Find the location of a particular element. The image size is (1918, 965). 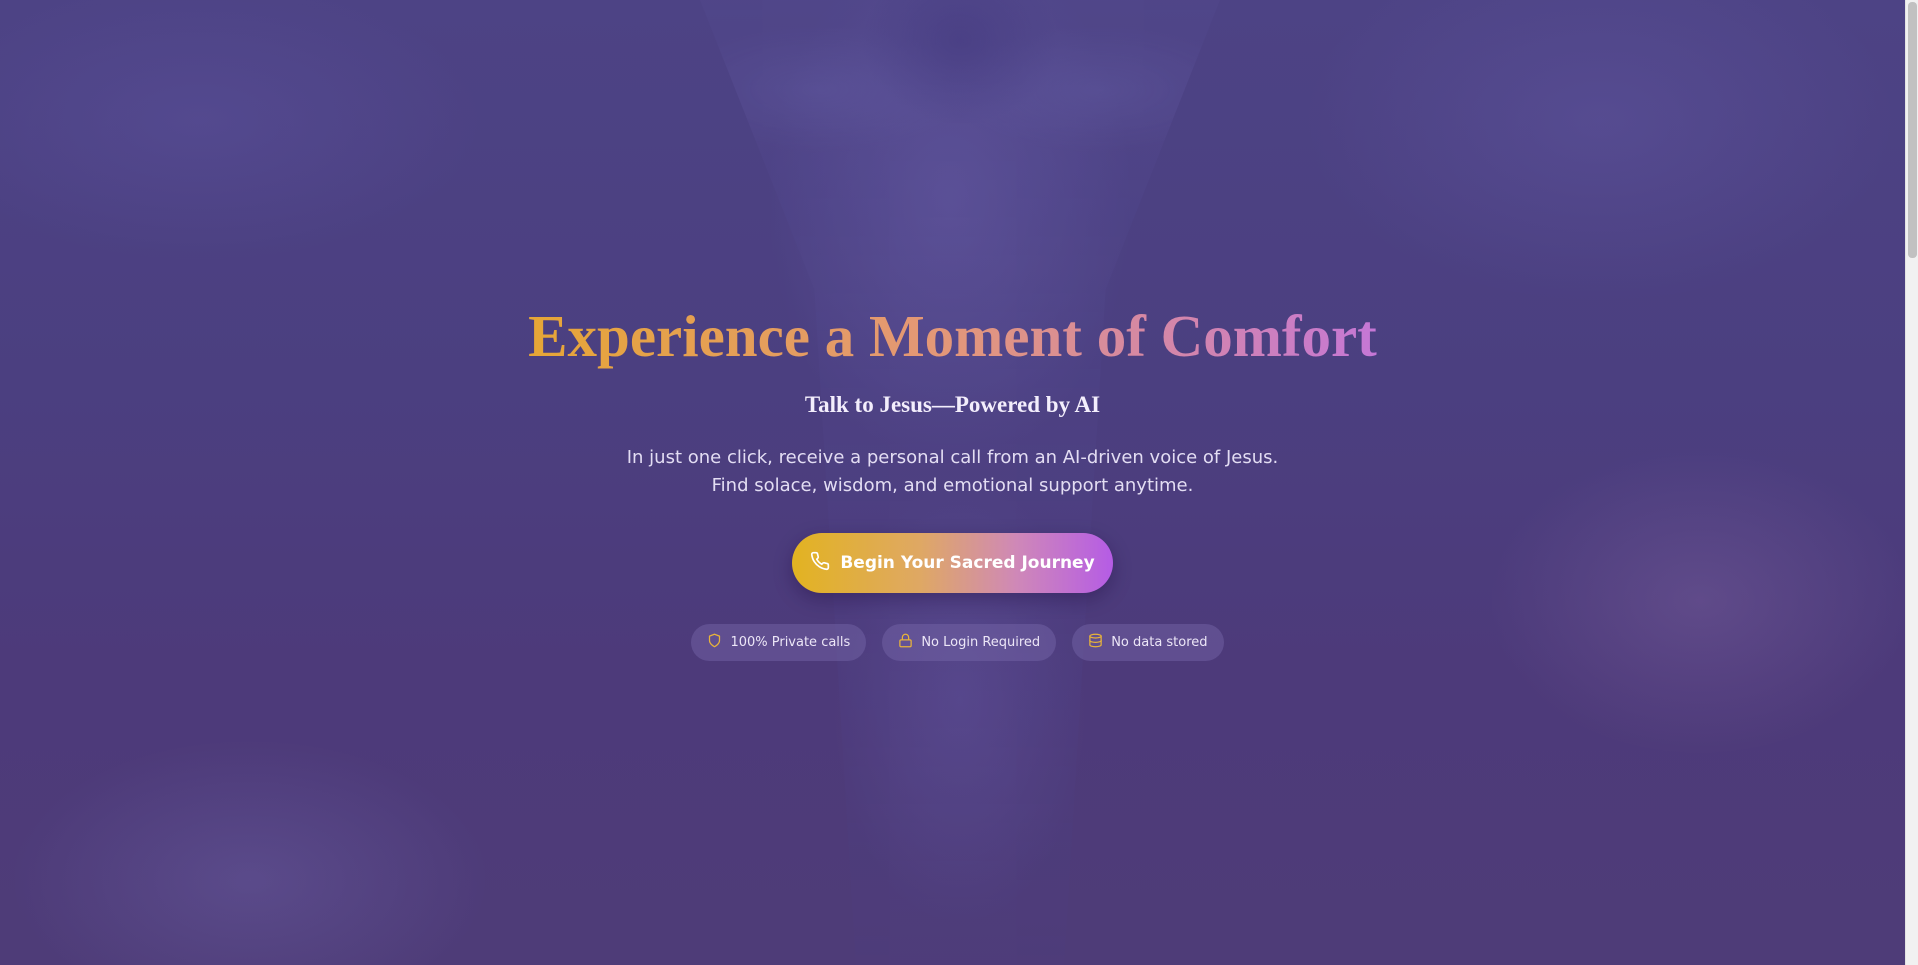

begin-journey-button: Begin Your Sacred Journey is located at coordinates (952, 563).